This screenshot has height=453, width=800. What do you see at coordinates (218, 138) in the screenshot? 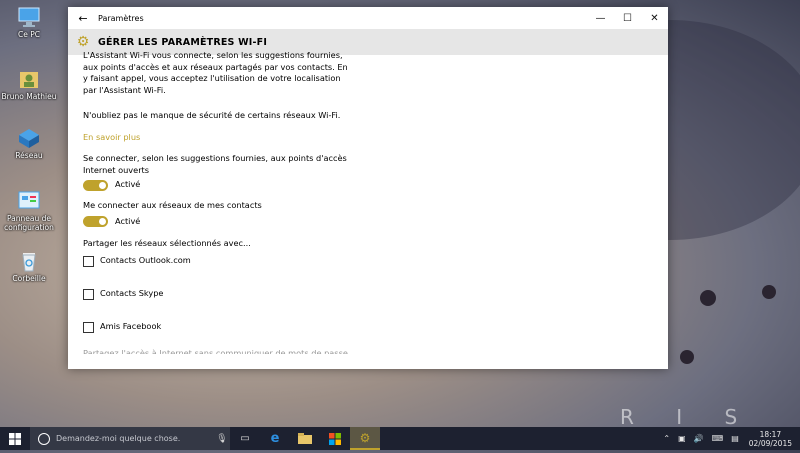
I see `learn-more-link: En savoir plus` at bounding box center [218, 138].